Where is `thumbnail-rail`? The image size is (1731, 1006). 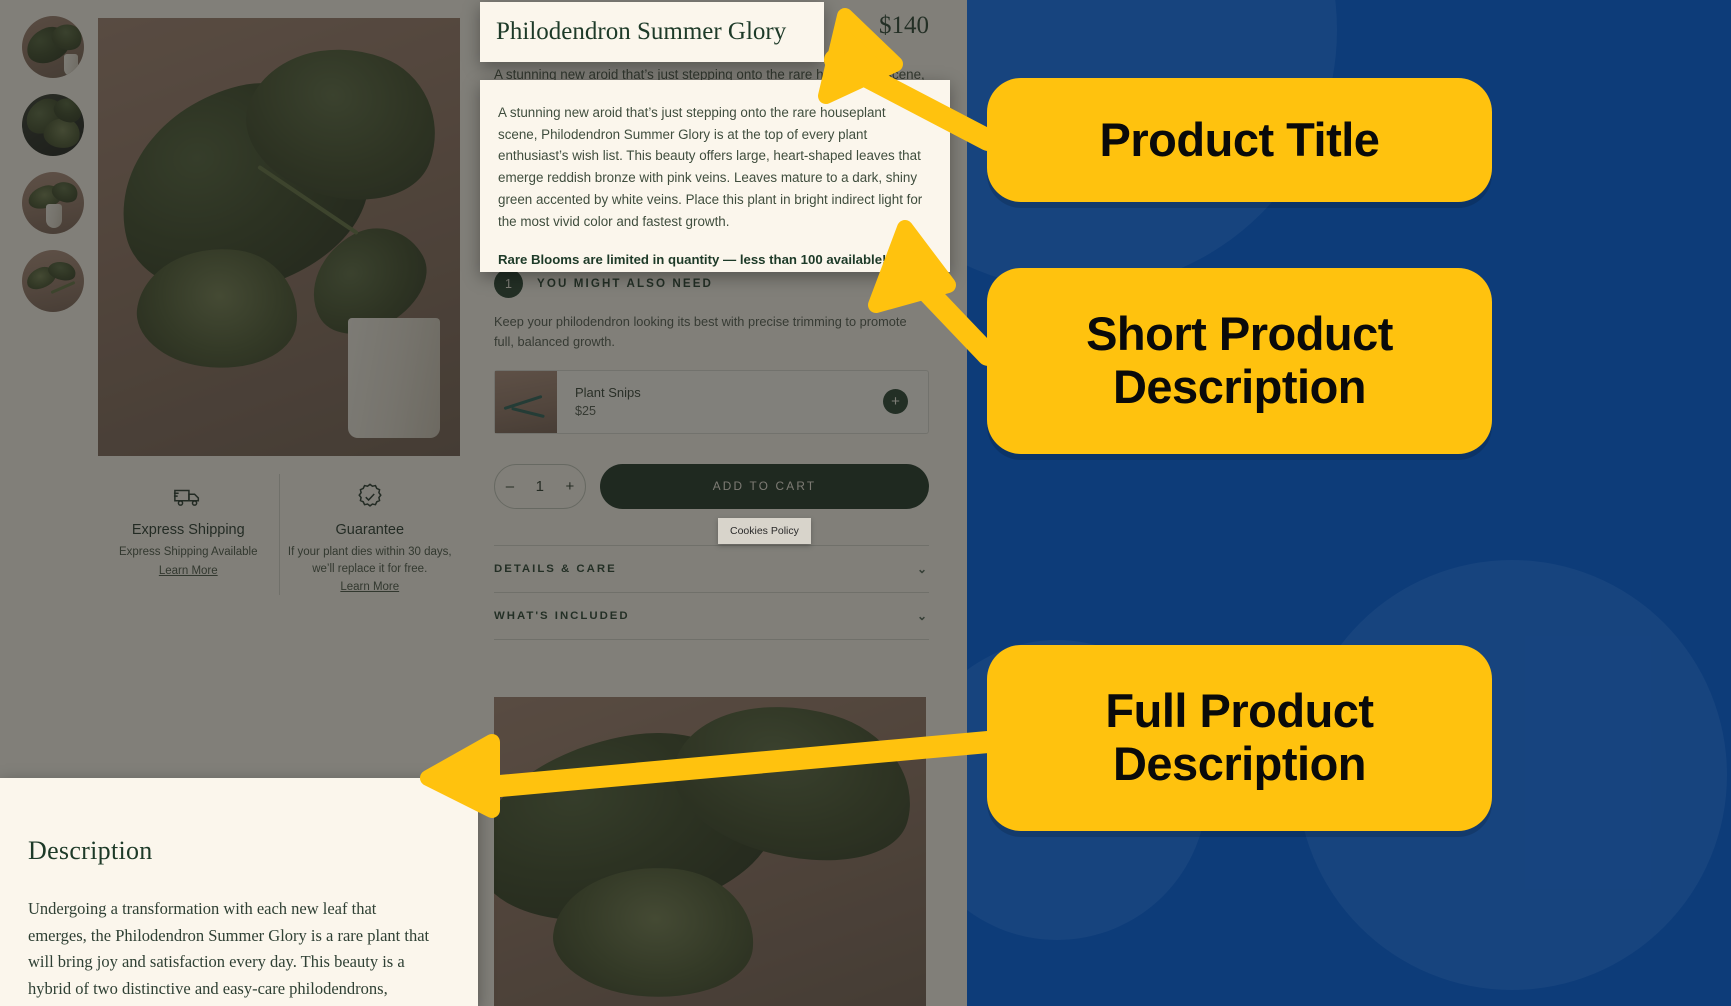
thumbnail-rail is located at coordinates (53, 164).